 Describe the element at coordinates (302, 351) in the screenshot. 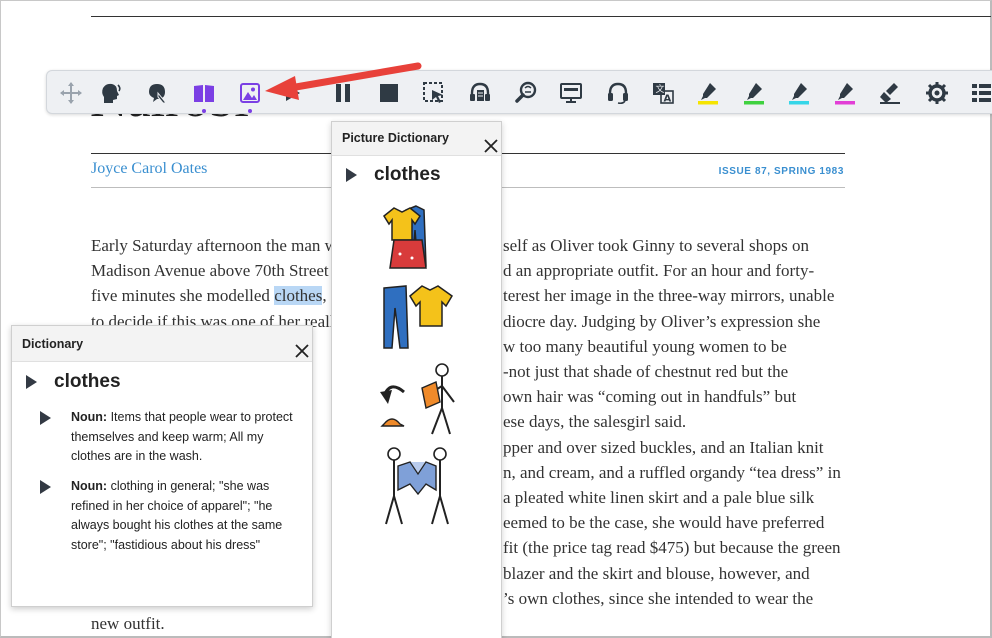

I see `close-dictionary-button` at that location.